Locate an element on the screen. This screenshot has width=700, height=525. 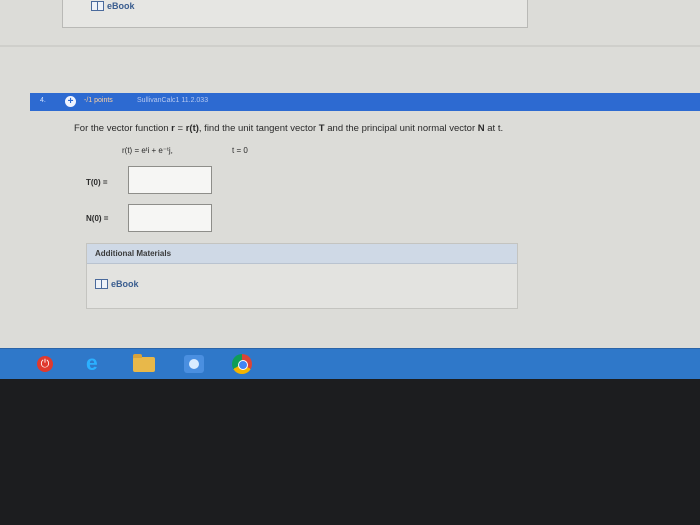
answer-label-T: T(0) = is located at coordinates (97, 182).